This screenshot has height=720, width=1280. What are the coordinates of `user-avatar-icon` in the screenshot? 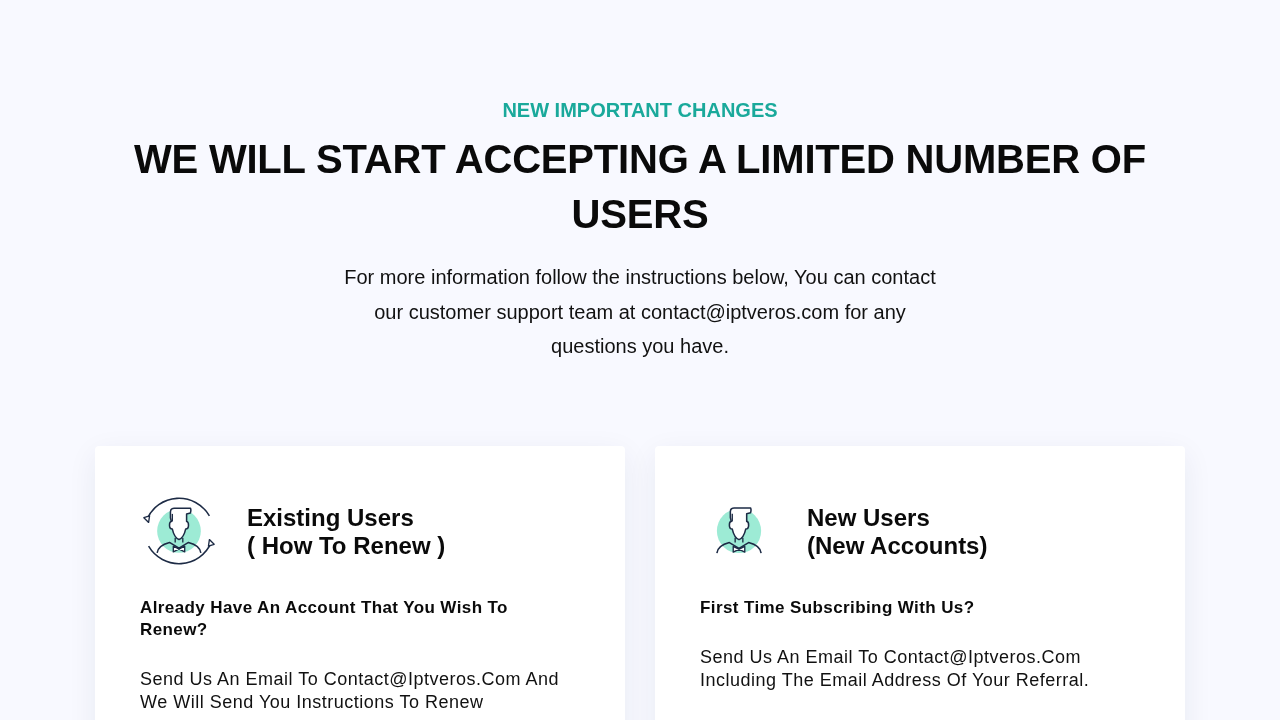 It's located at (739, 530).